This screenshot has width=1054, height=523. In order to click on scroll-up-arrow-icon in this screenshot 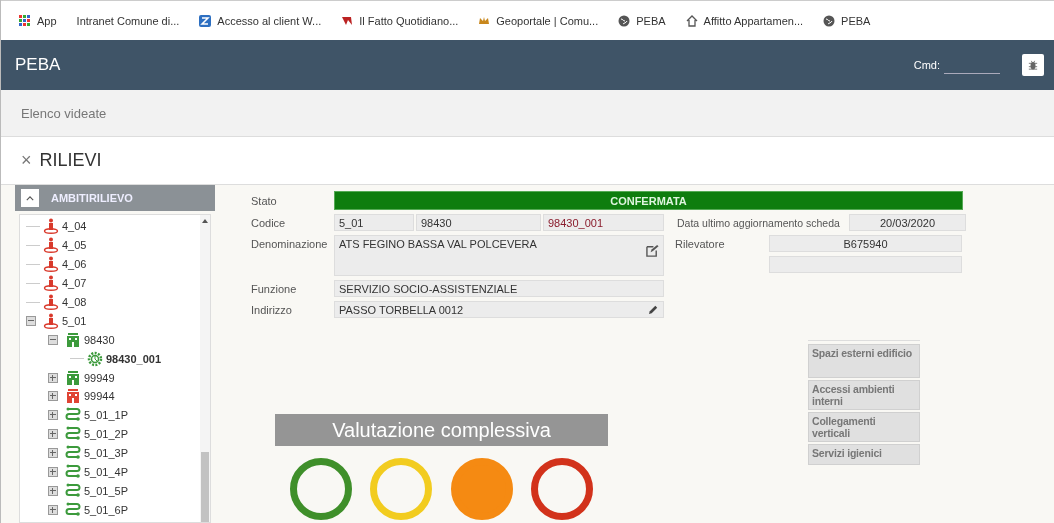, I will do `click(205, 221)`.